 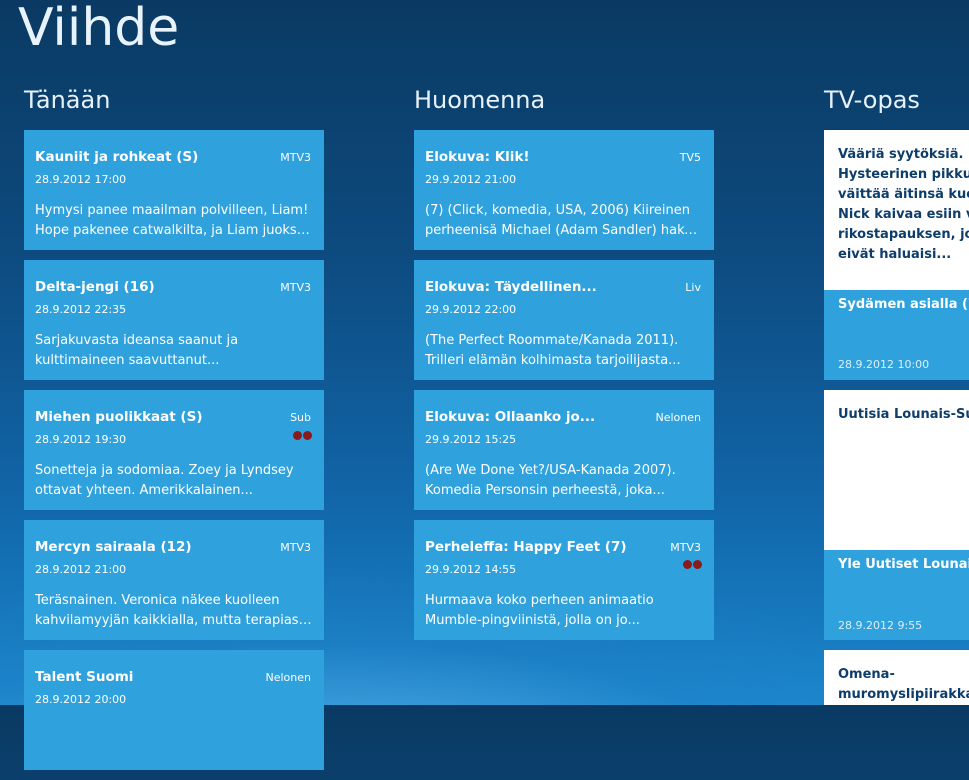 I want to click on guide-text: Uutisia Lounais-Suo, so click(x=903, y=414).